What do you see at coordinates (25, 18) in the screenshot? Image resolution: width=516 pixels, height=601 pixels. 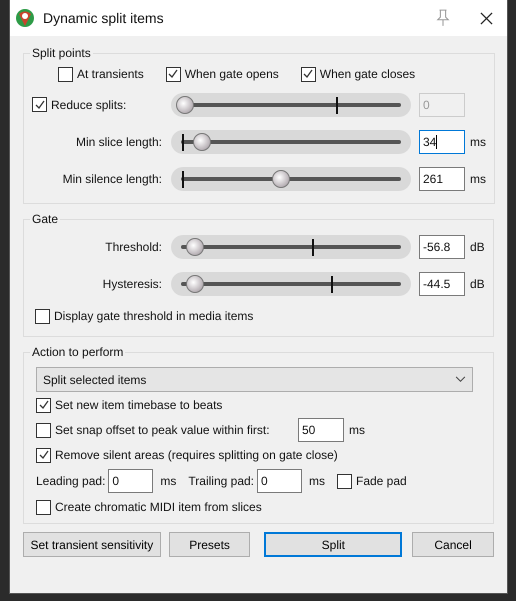 I see `app-logo-icon` at bounding box center [25, 18].